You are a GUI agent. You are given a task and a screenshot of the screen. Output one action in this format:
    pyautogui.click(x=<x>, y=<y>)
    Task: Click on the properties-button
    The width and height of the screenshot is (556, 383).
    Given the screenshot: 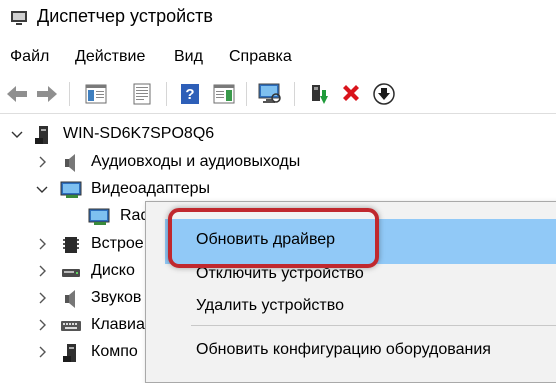 What is the action you would take?
    pyautogui.click(x=142, y=94)
    